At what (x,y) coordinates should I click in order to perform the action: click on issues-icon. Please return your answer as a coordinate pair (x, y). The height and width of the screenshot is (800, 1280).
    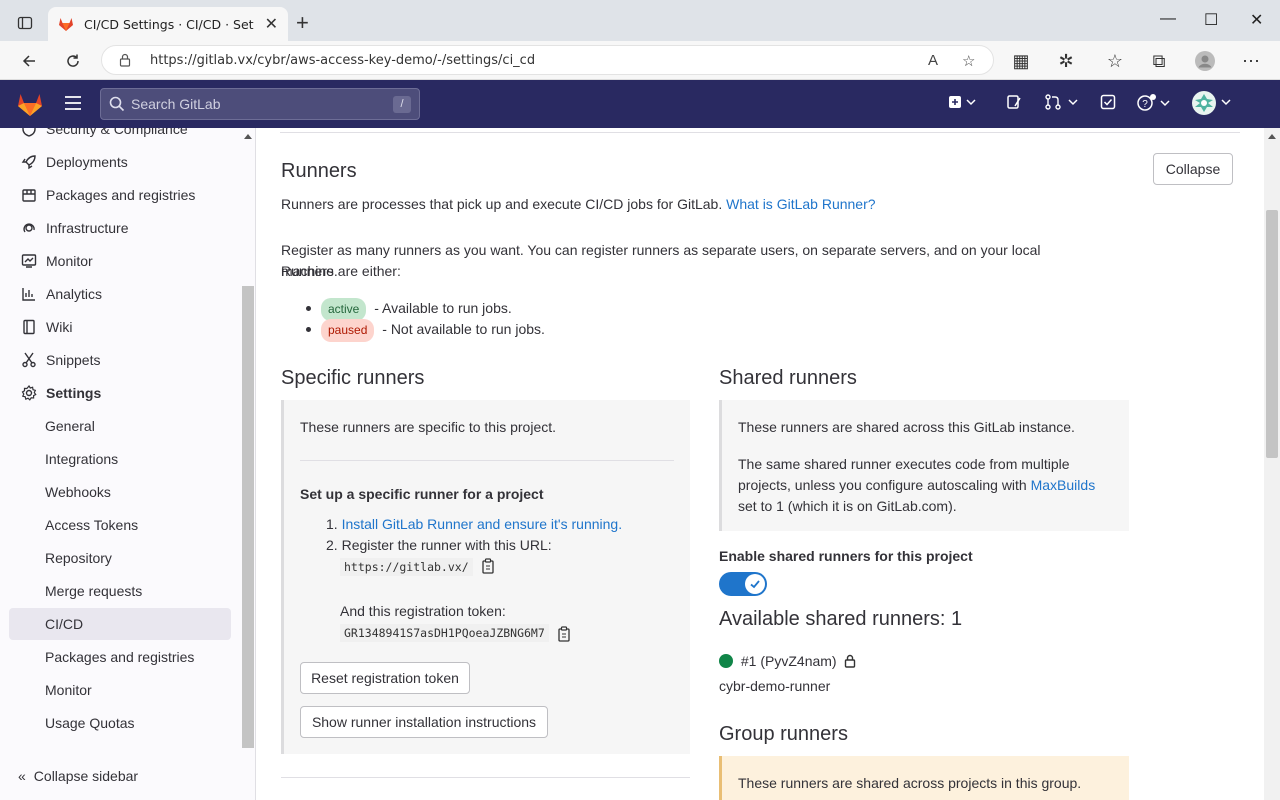
    Looking at the image, I should click on (1014, 103).